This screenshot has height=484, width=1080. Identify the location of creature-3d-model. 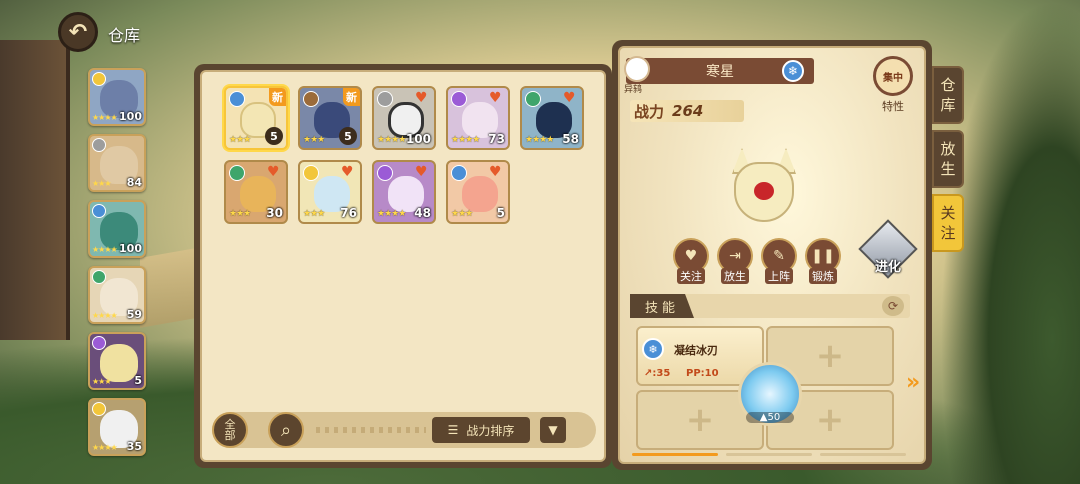
(764, 191).